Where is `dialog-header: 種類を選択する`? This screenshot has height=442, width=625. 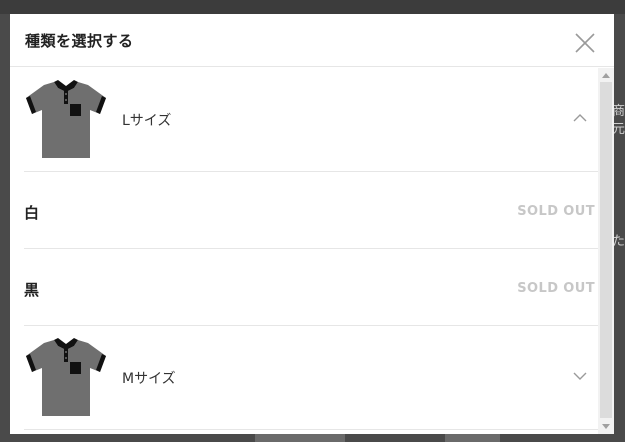
dialog-header: 種類を選択する is located at coordinates (312, 40).